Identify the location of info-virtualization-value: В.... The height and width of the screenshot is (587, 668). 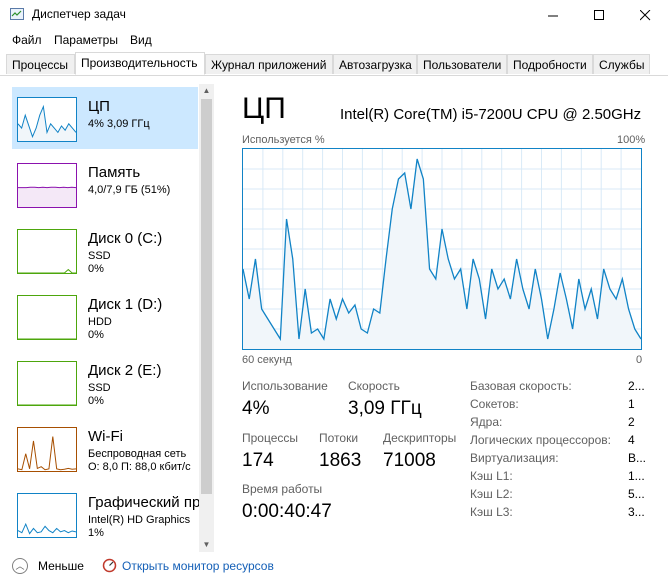
(637, 458).